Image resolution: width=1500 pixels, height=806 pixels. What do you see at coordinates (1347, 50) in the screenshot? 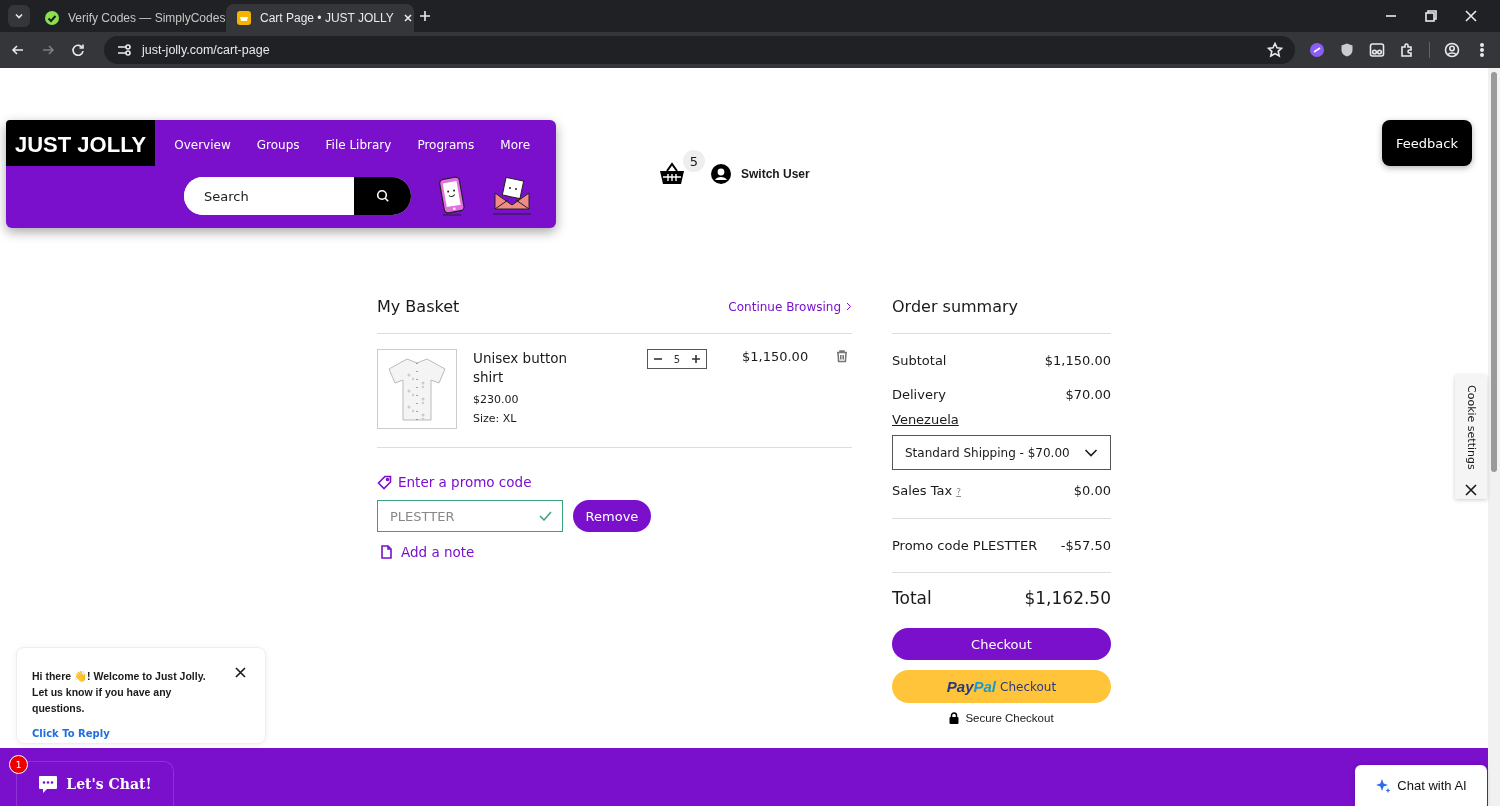
I see `shield-icon` at bounding box center [1347, 50].